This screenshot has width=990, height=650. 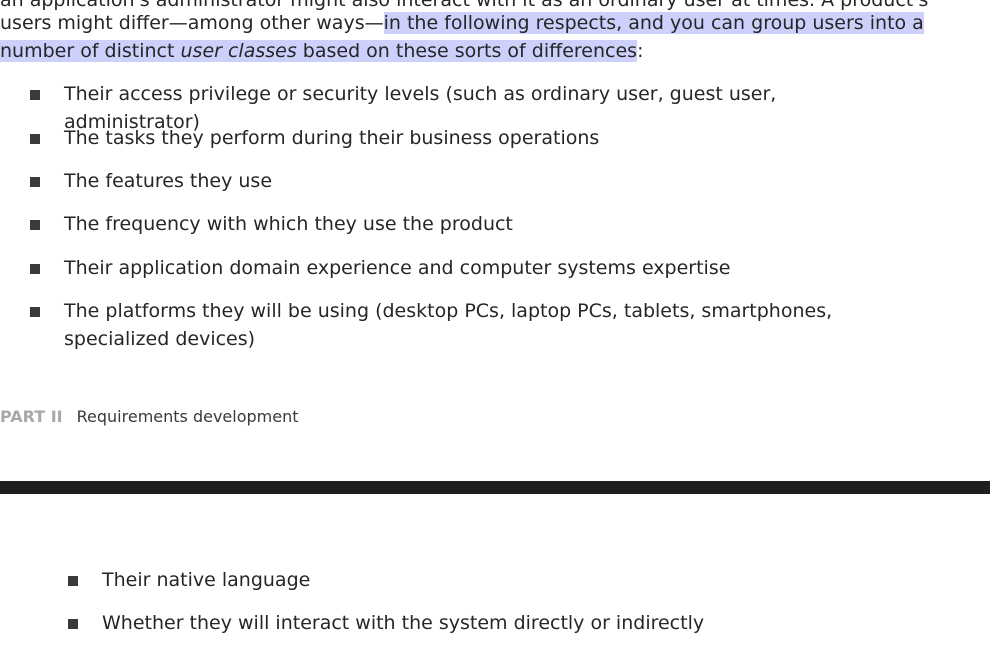 What do you see at coordinates (206, 580) in the screenshot?
I see `list-item-text: Their native language` at bounding box center [206, 580].